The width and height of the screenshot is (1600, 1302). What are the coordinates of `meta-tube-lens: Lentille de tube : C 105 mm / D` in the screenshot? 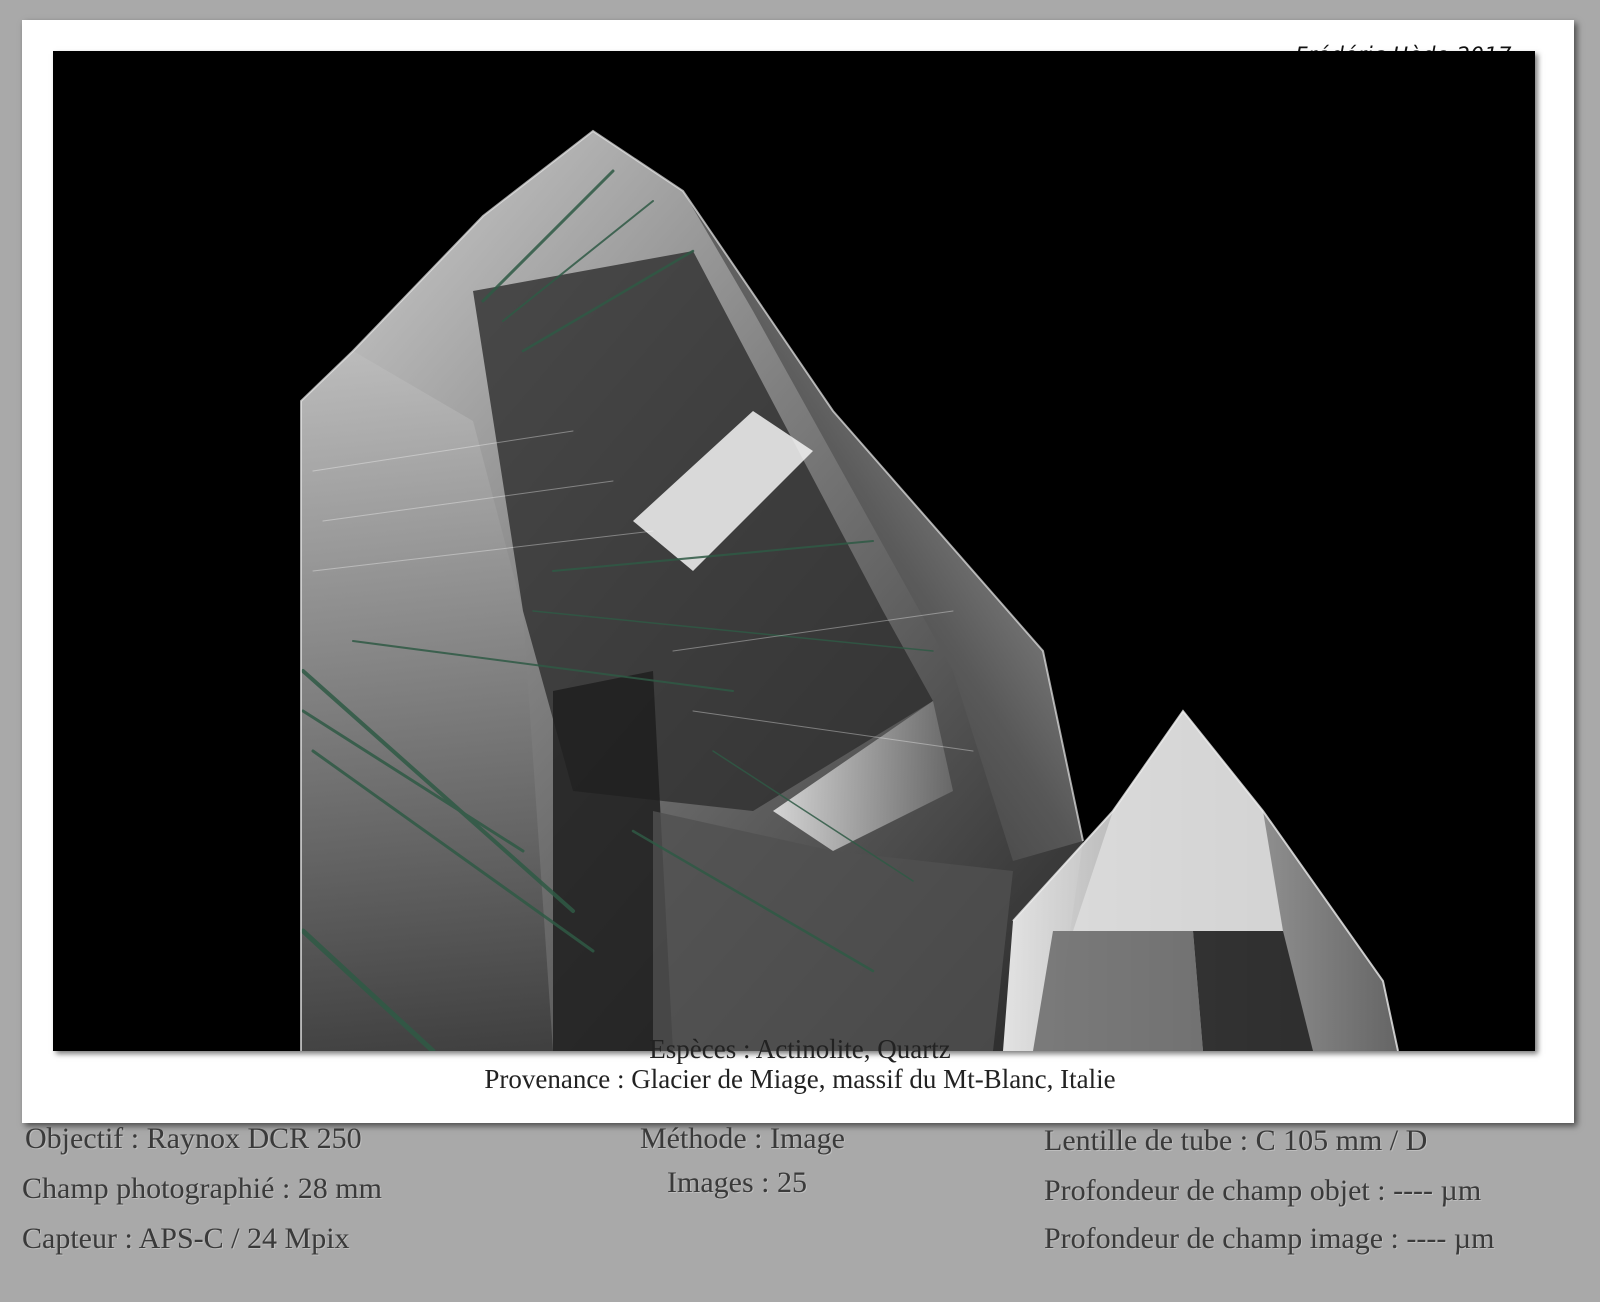 It's located at (1236, 1140).